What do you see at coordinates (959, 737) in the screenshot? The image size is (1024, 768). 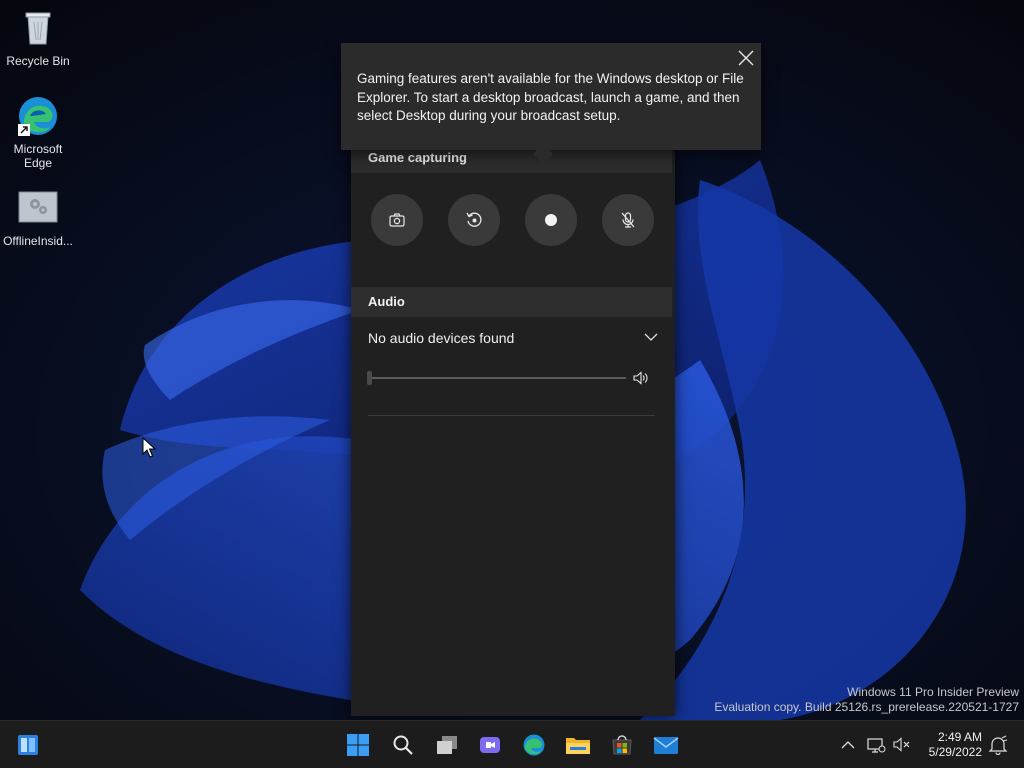 I see `clock-time: 2:49 AM` at bounding box center [959, 737].